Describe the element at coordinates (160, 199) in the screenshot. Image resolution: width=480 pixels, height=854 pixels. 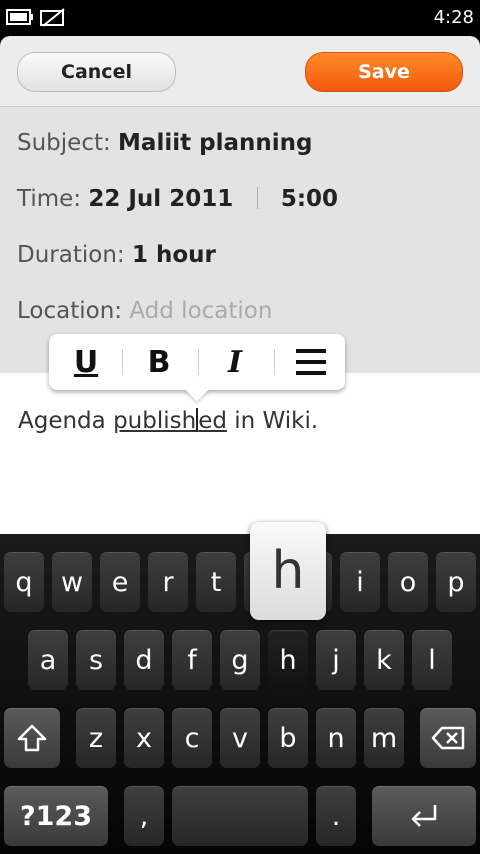
I see `date-value: 22 Jul 2011` at that location.